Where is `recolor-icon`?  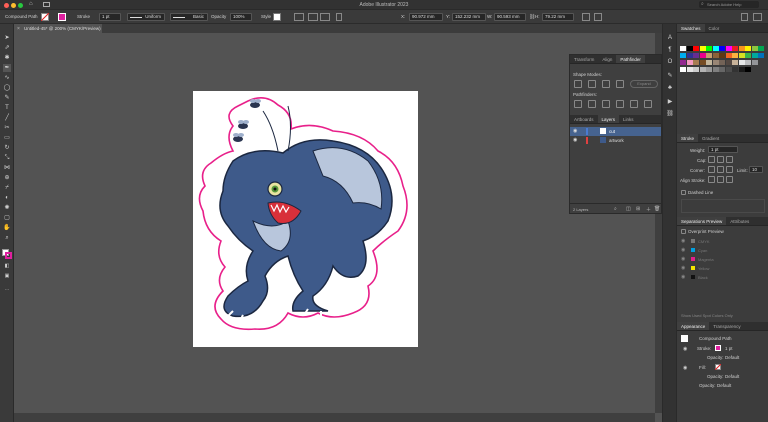 recolor-icon is located at coordinates (299, 17).